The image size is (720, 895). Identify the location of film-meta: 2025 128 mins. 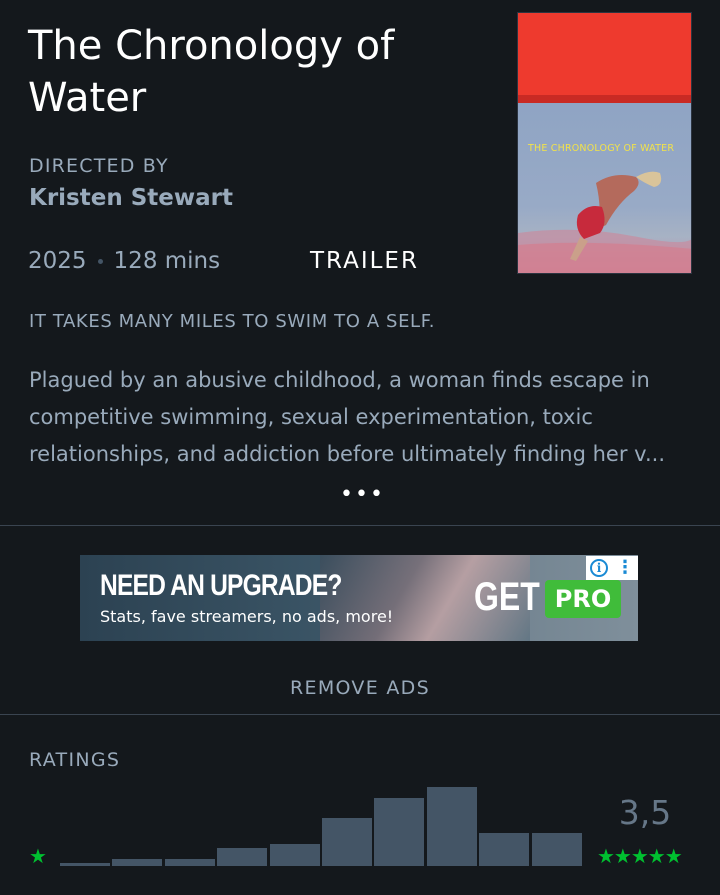
(124, 261).